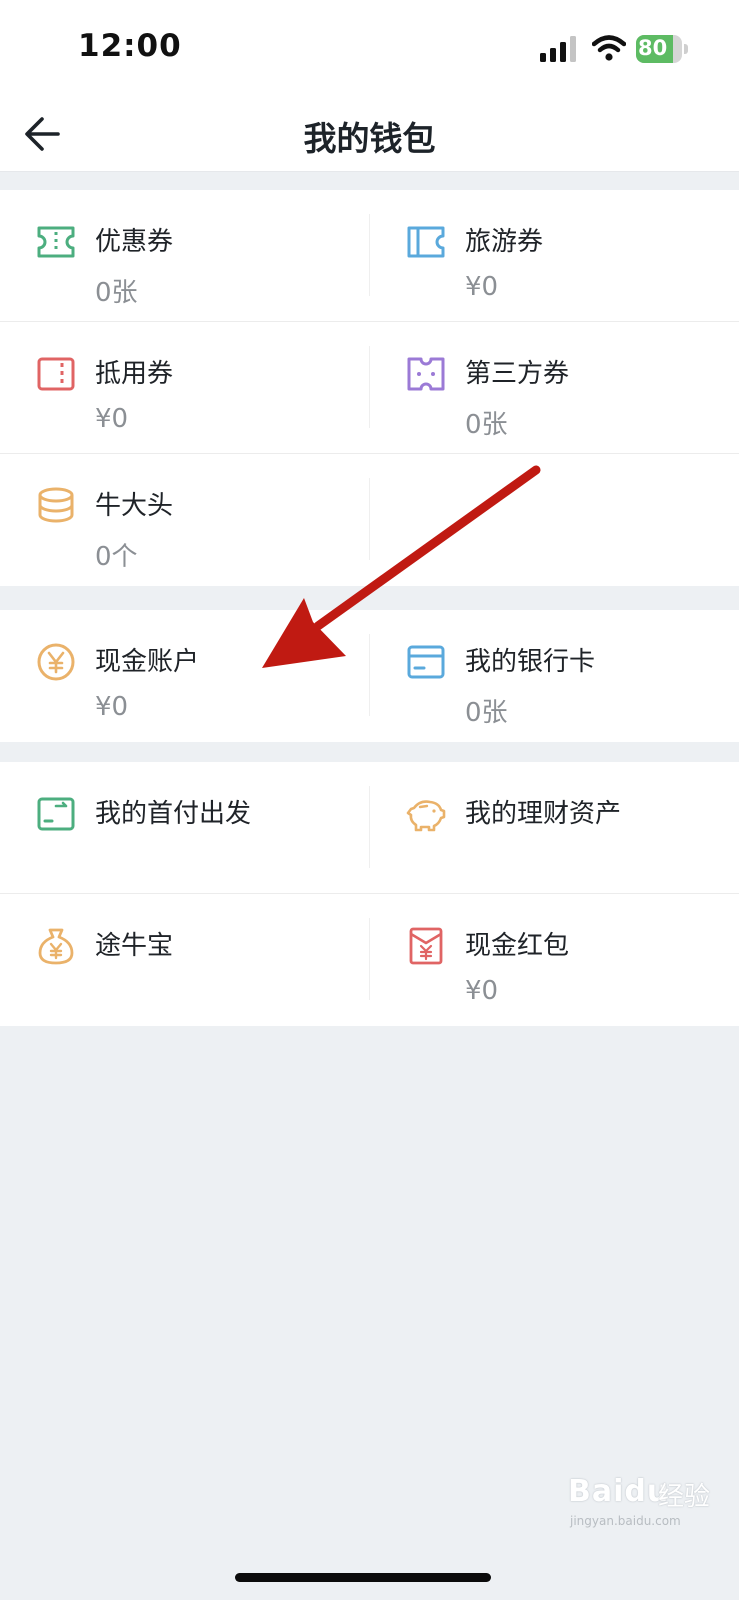 The width and height of the screenshot is (739, 1600). I want to click on watermark-text: 经验, so click(684, 1497).